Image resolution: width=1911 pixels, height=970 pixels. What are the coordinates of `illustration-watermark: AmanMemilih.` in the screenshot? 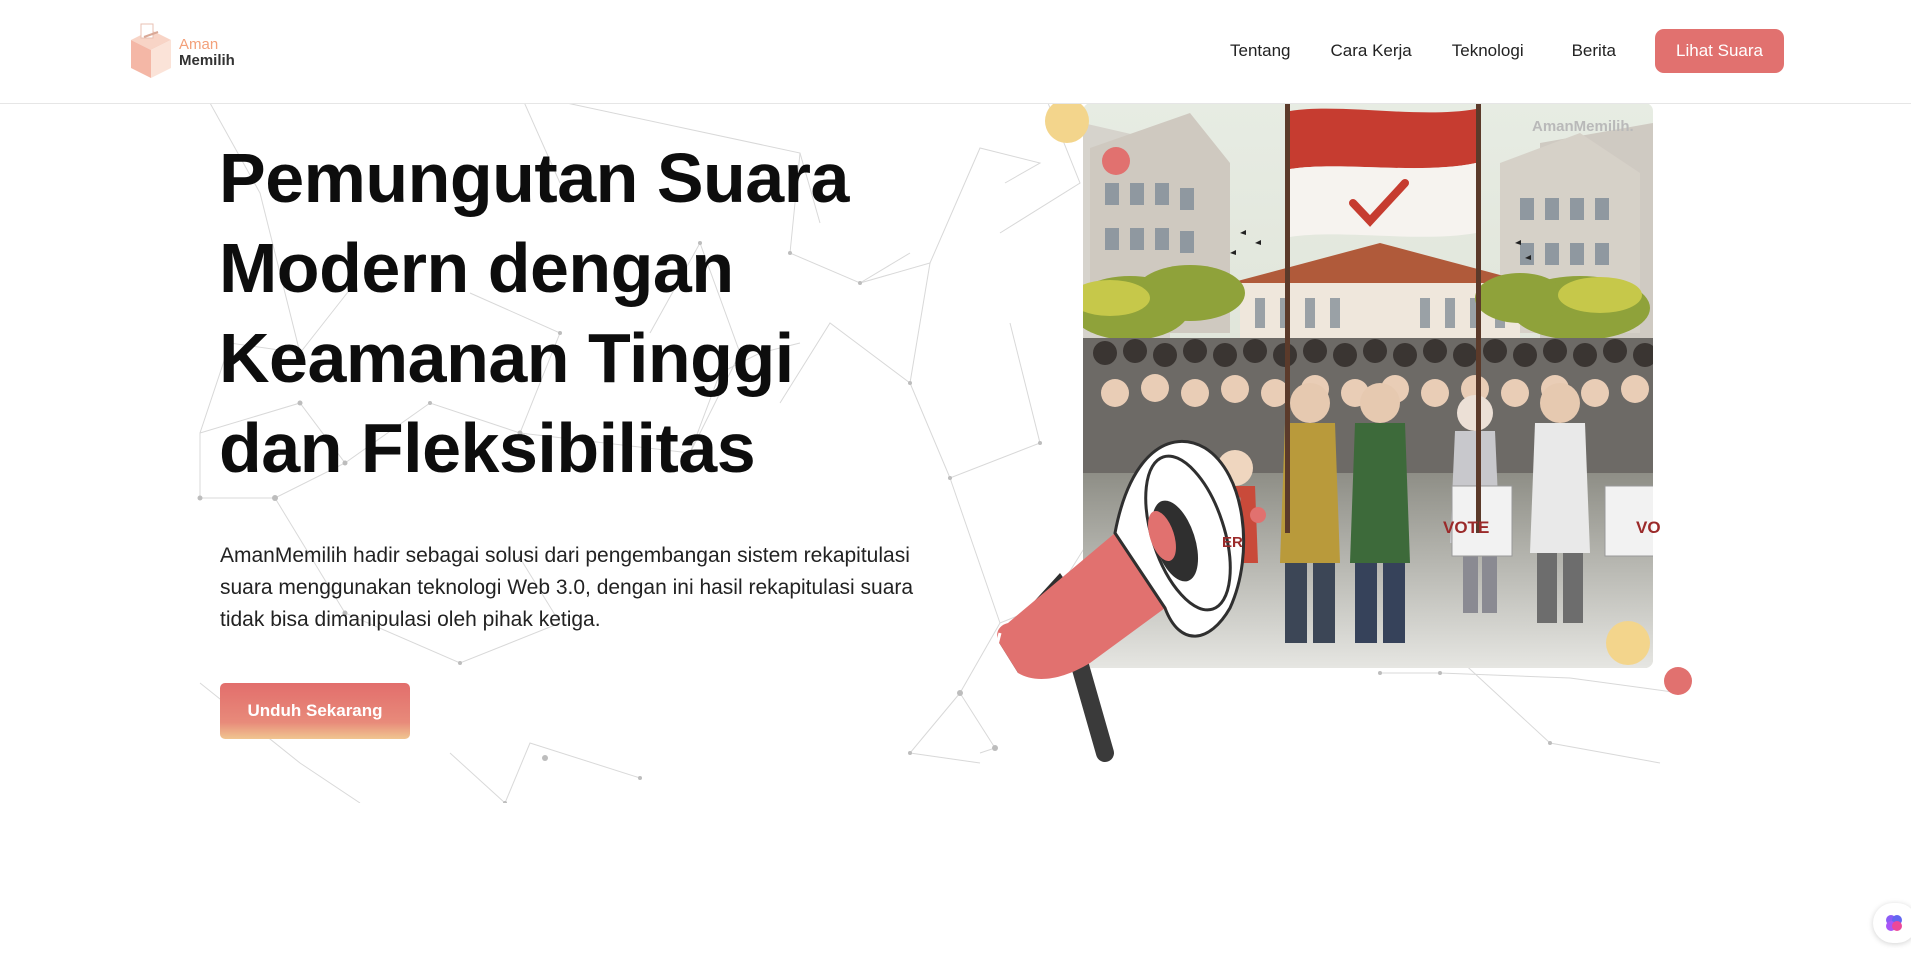 It's located at (1583, 126).